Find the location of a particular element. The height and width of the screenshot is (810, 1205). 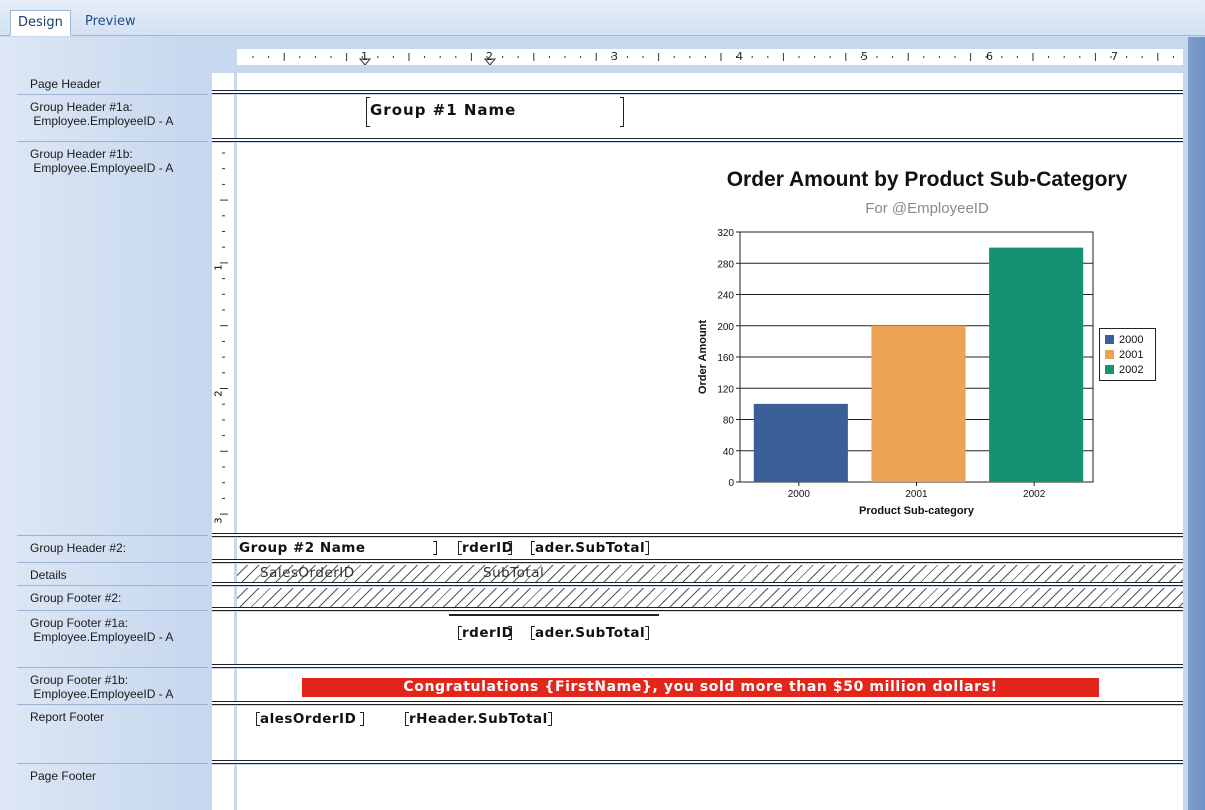

page-header-canvas is located at coordinates (710, 81).